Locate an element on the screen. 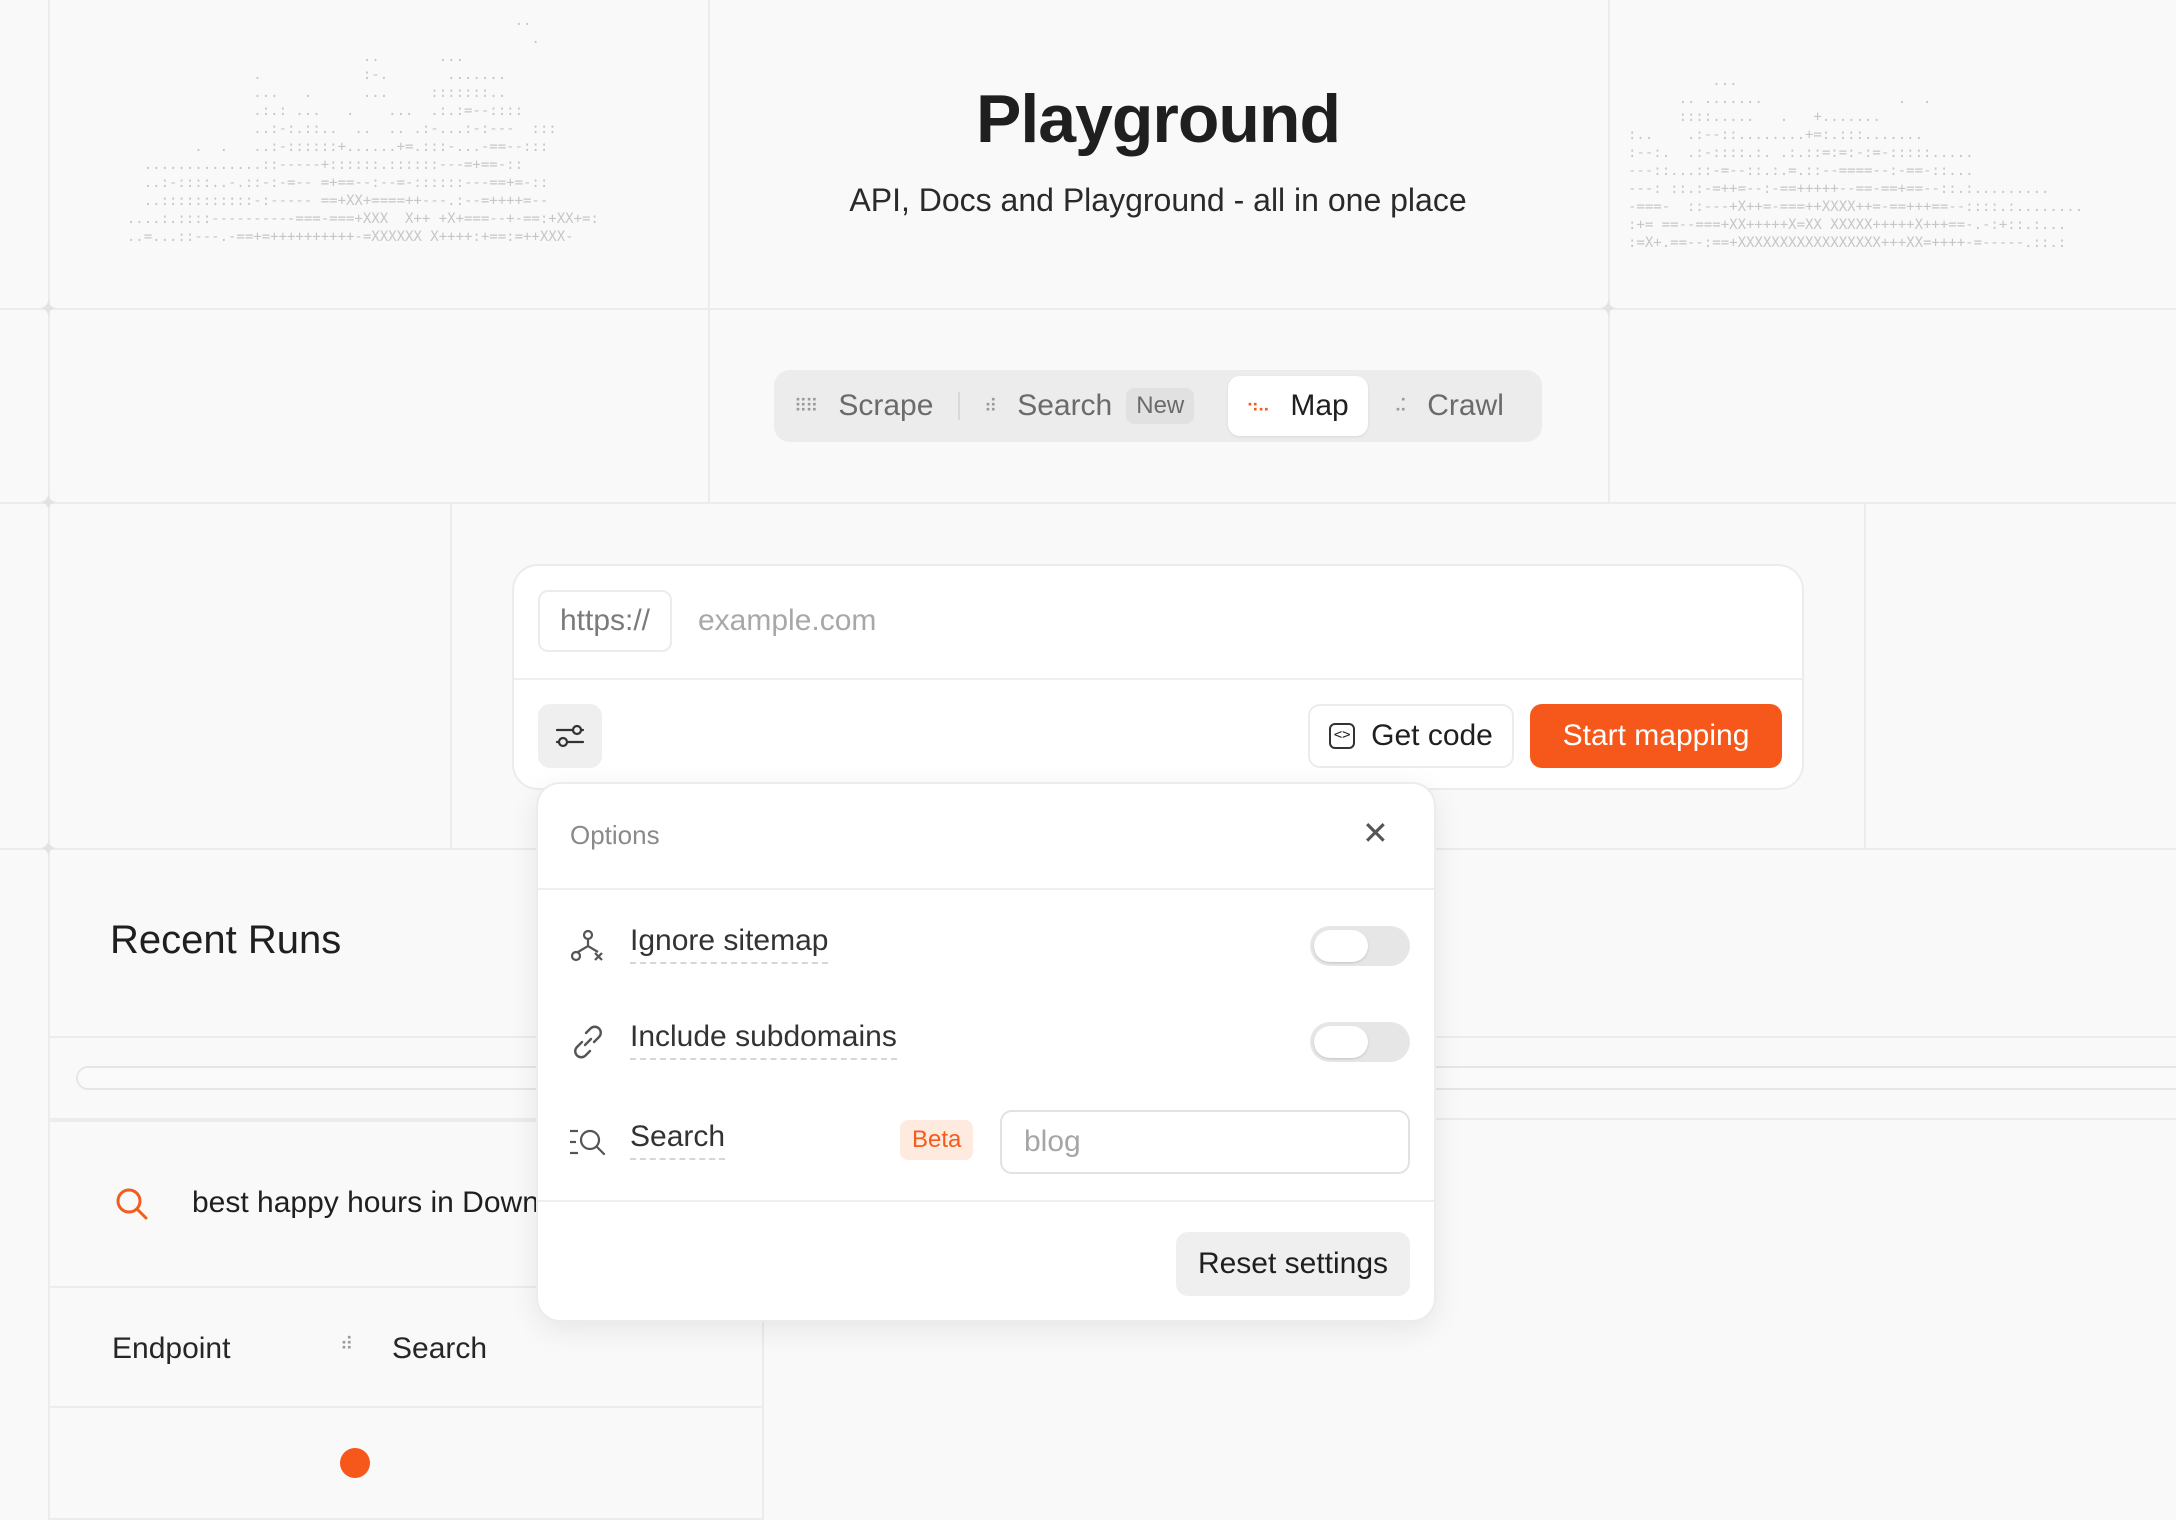  endpoint-label: Endpoint is located at coordinates (171, 1348).